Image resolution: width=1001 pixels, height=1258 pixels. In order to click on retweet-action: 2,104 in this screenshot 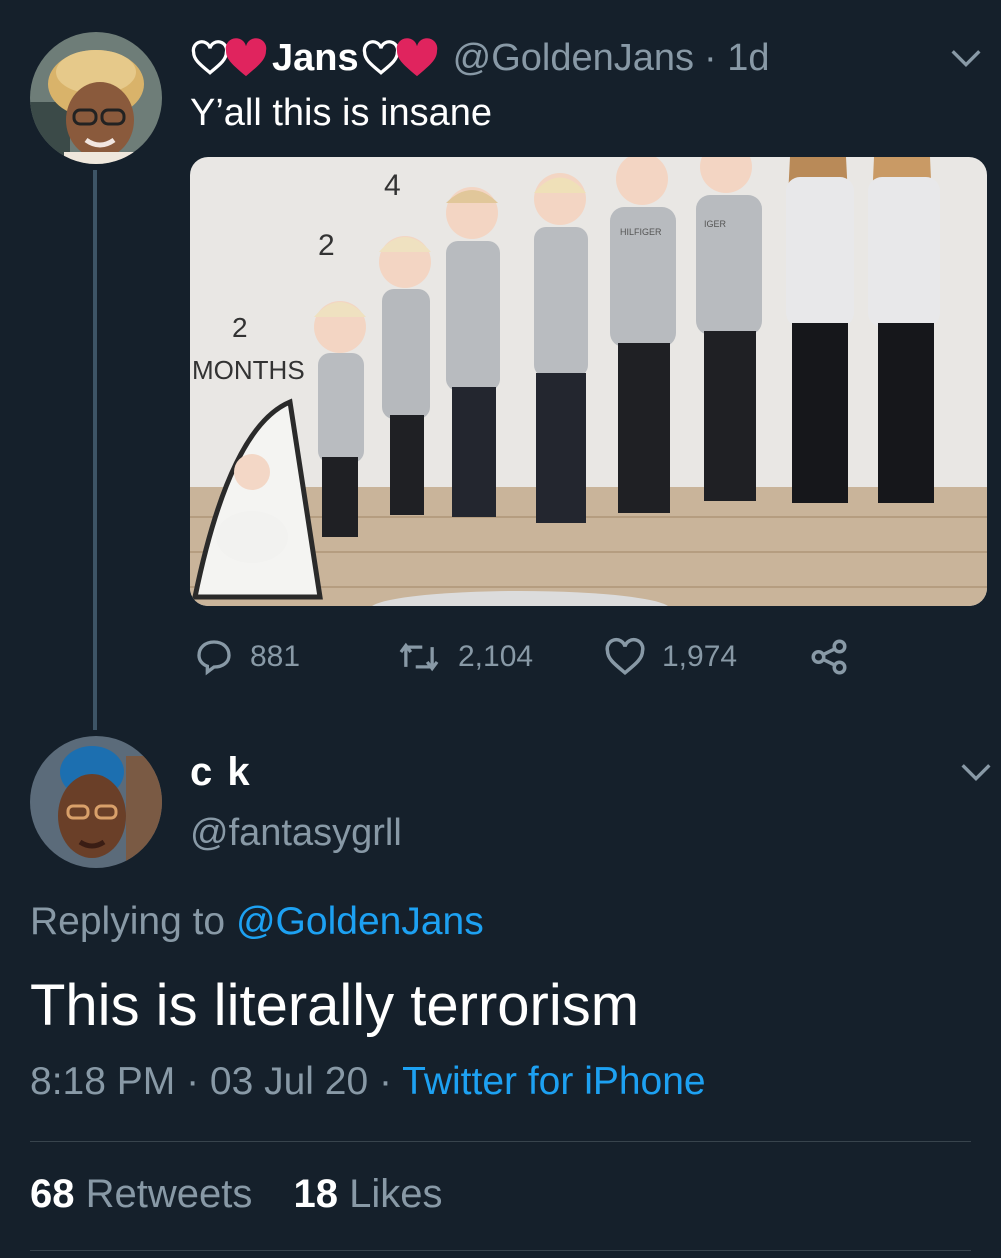, I will do `click(464, 657)`.